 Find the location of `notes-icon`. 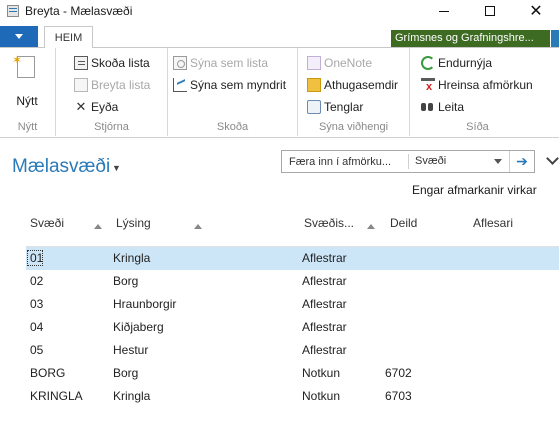

notes-icon is located at coordinates (314, 84).